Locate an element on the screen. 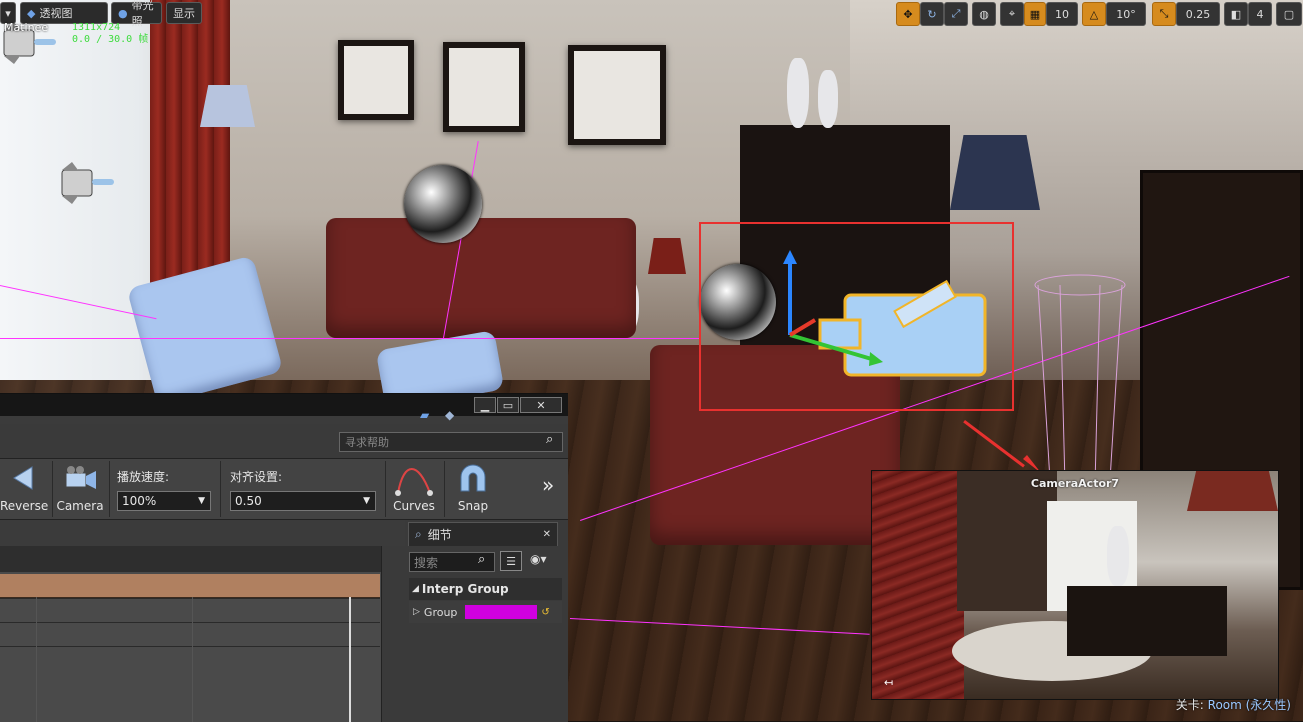 This screenshot has height=722, width=1303. camera-speed-icon: ◧ is located at coordinates (1236, 14).